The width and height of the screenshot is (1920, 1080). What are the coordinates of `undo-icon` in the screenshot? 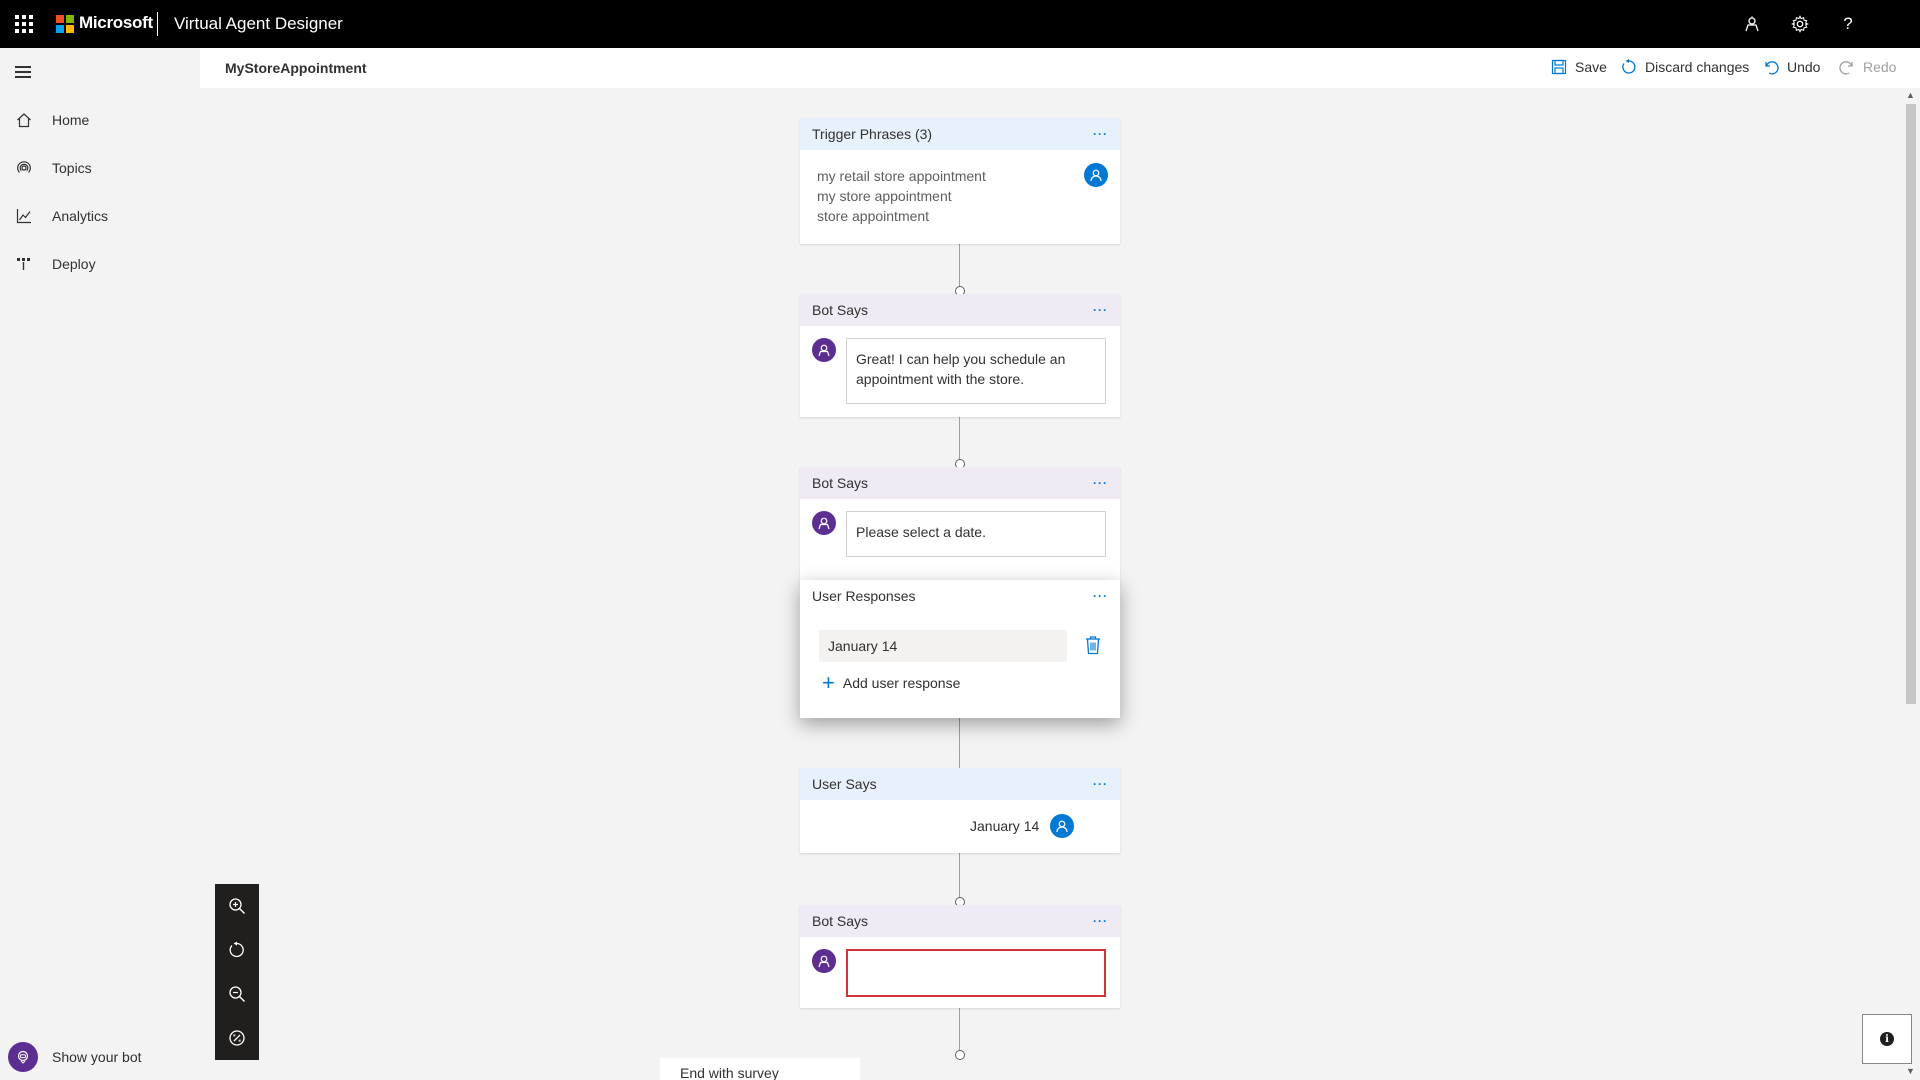 It's located at (1771, 67).